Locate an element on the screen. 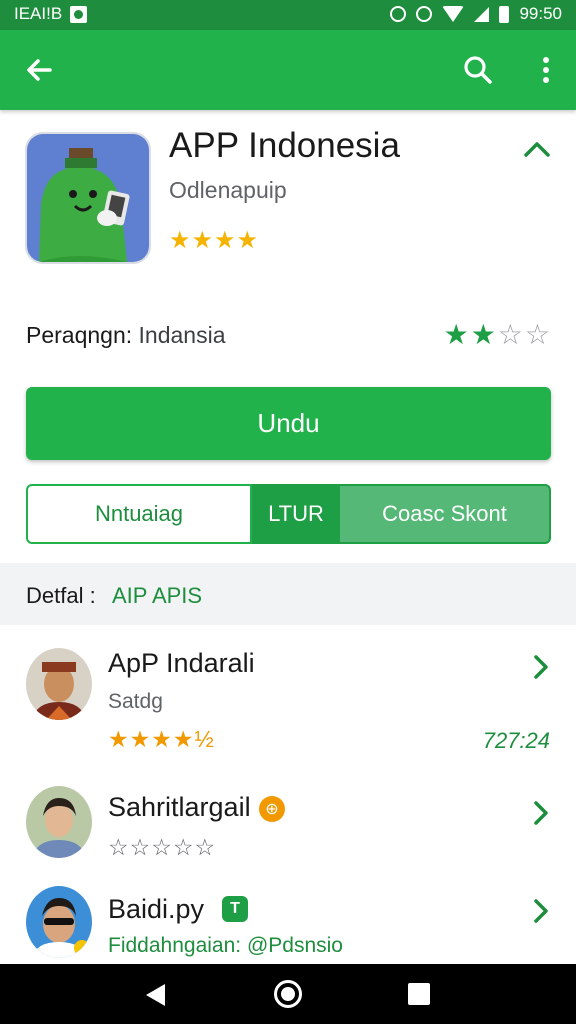 The image size is (576, 1024). carrier-text: IEAI!B is located at coordinates (38, 13).